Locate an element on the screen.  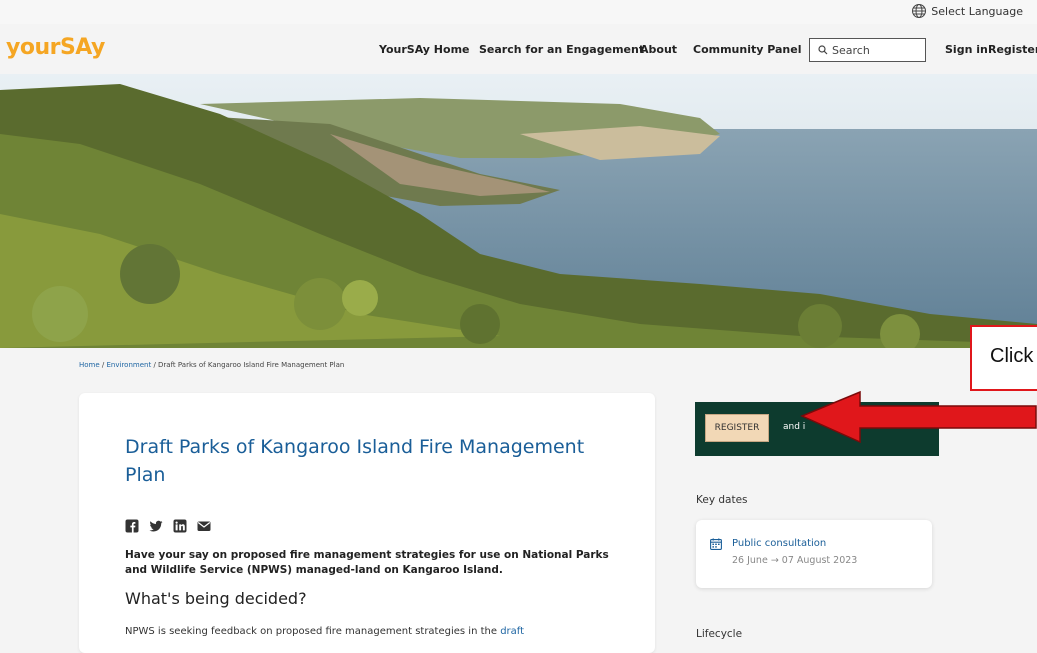
email-icon is located at coordinates (204, 526).